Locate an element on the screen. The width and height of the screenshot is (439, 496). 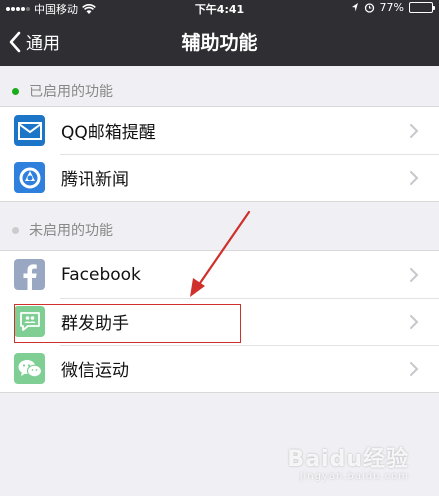
item-label: QQ邮箱提醒 is located at coordinates (108, 133).